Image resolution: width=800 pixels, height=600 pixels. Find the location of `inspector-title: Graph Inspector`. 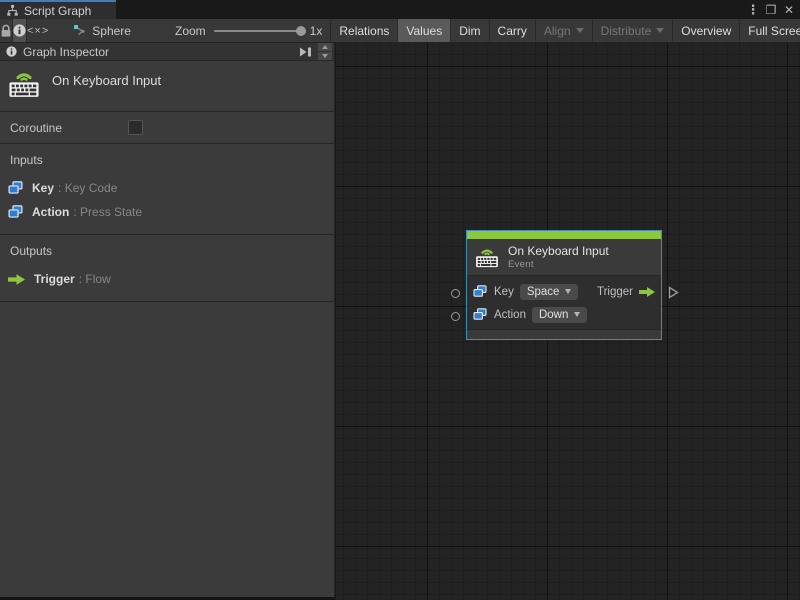

inspector-title: Graph Inspector is located at coordinates (66, 51).